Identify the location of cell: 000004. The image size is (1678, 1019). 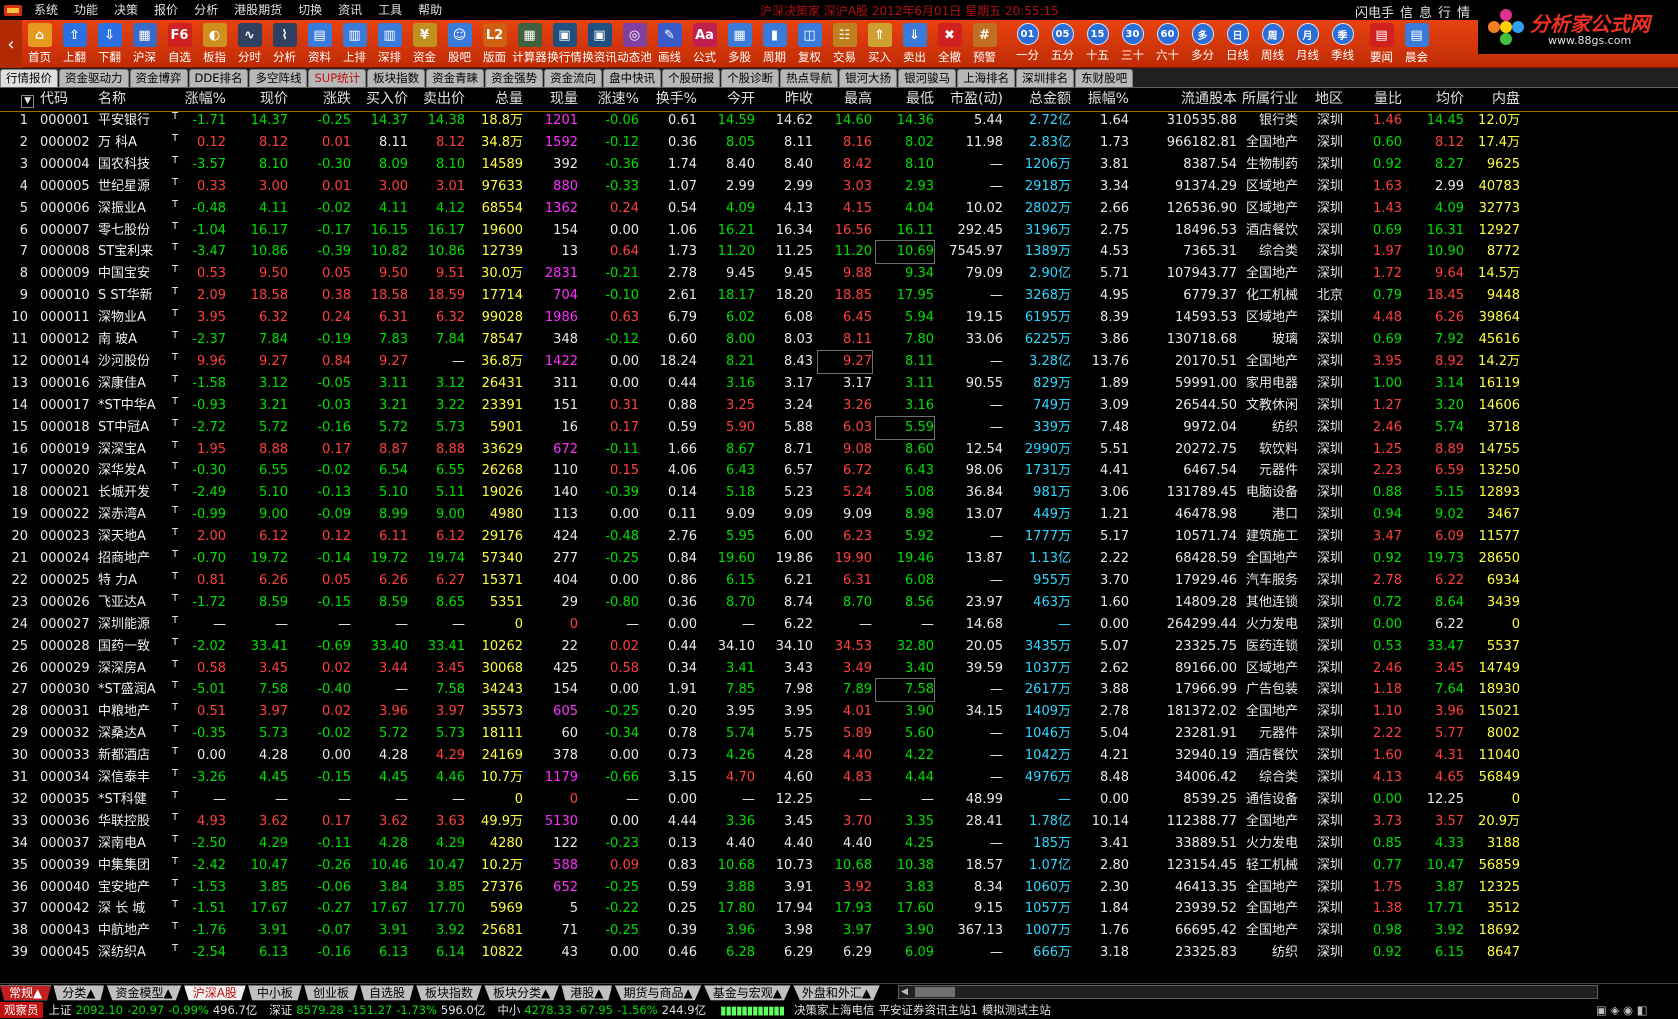
(68, 165).